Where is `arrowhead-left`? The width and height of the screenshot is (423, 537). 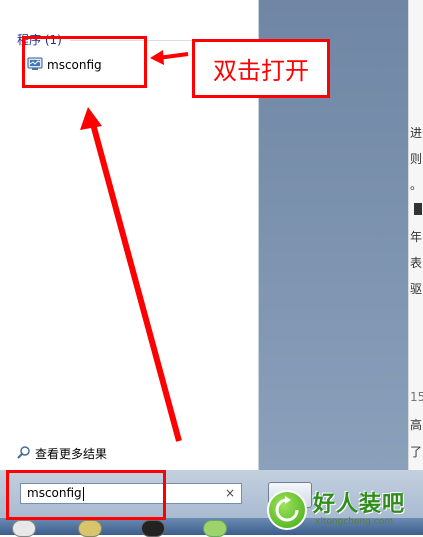 arrowhead-left is located at coordinates (157, 57).